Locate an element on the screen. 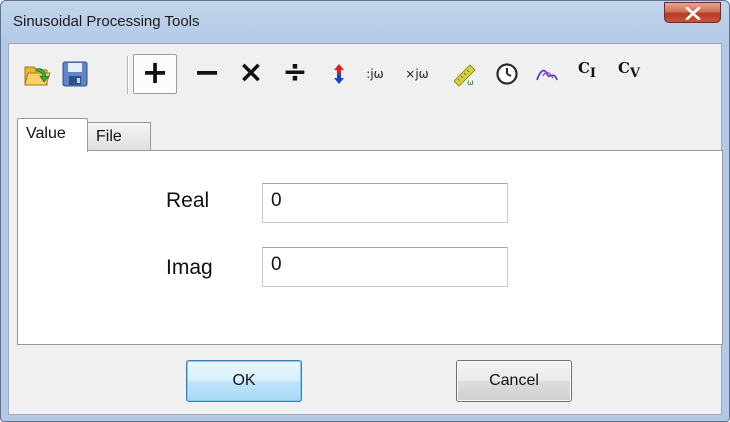 Image resolution: width=730 pixels, height=422 pixels. window-title: Sinusoidal Processing Tools is located at coordinates (106, 21).